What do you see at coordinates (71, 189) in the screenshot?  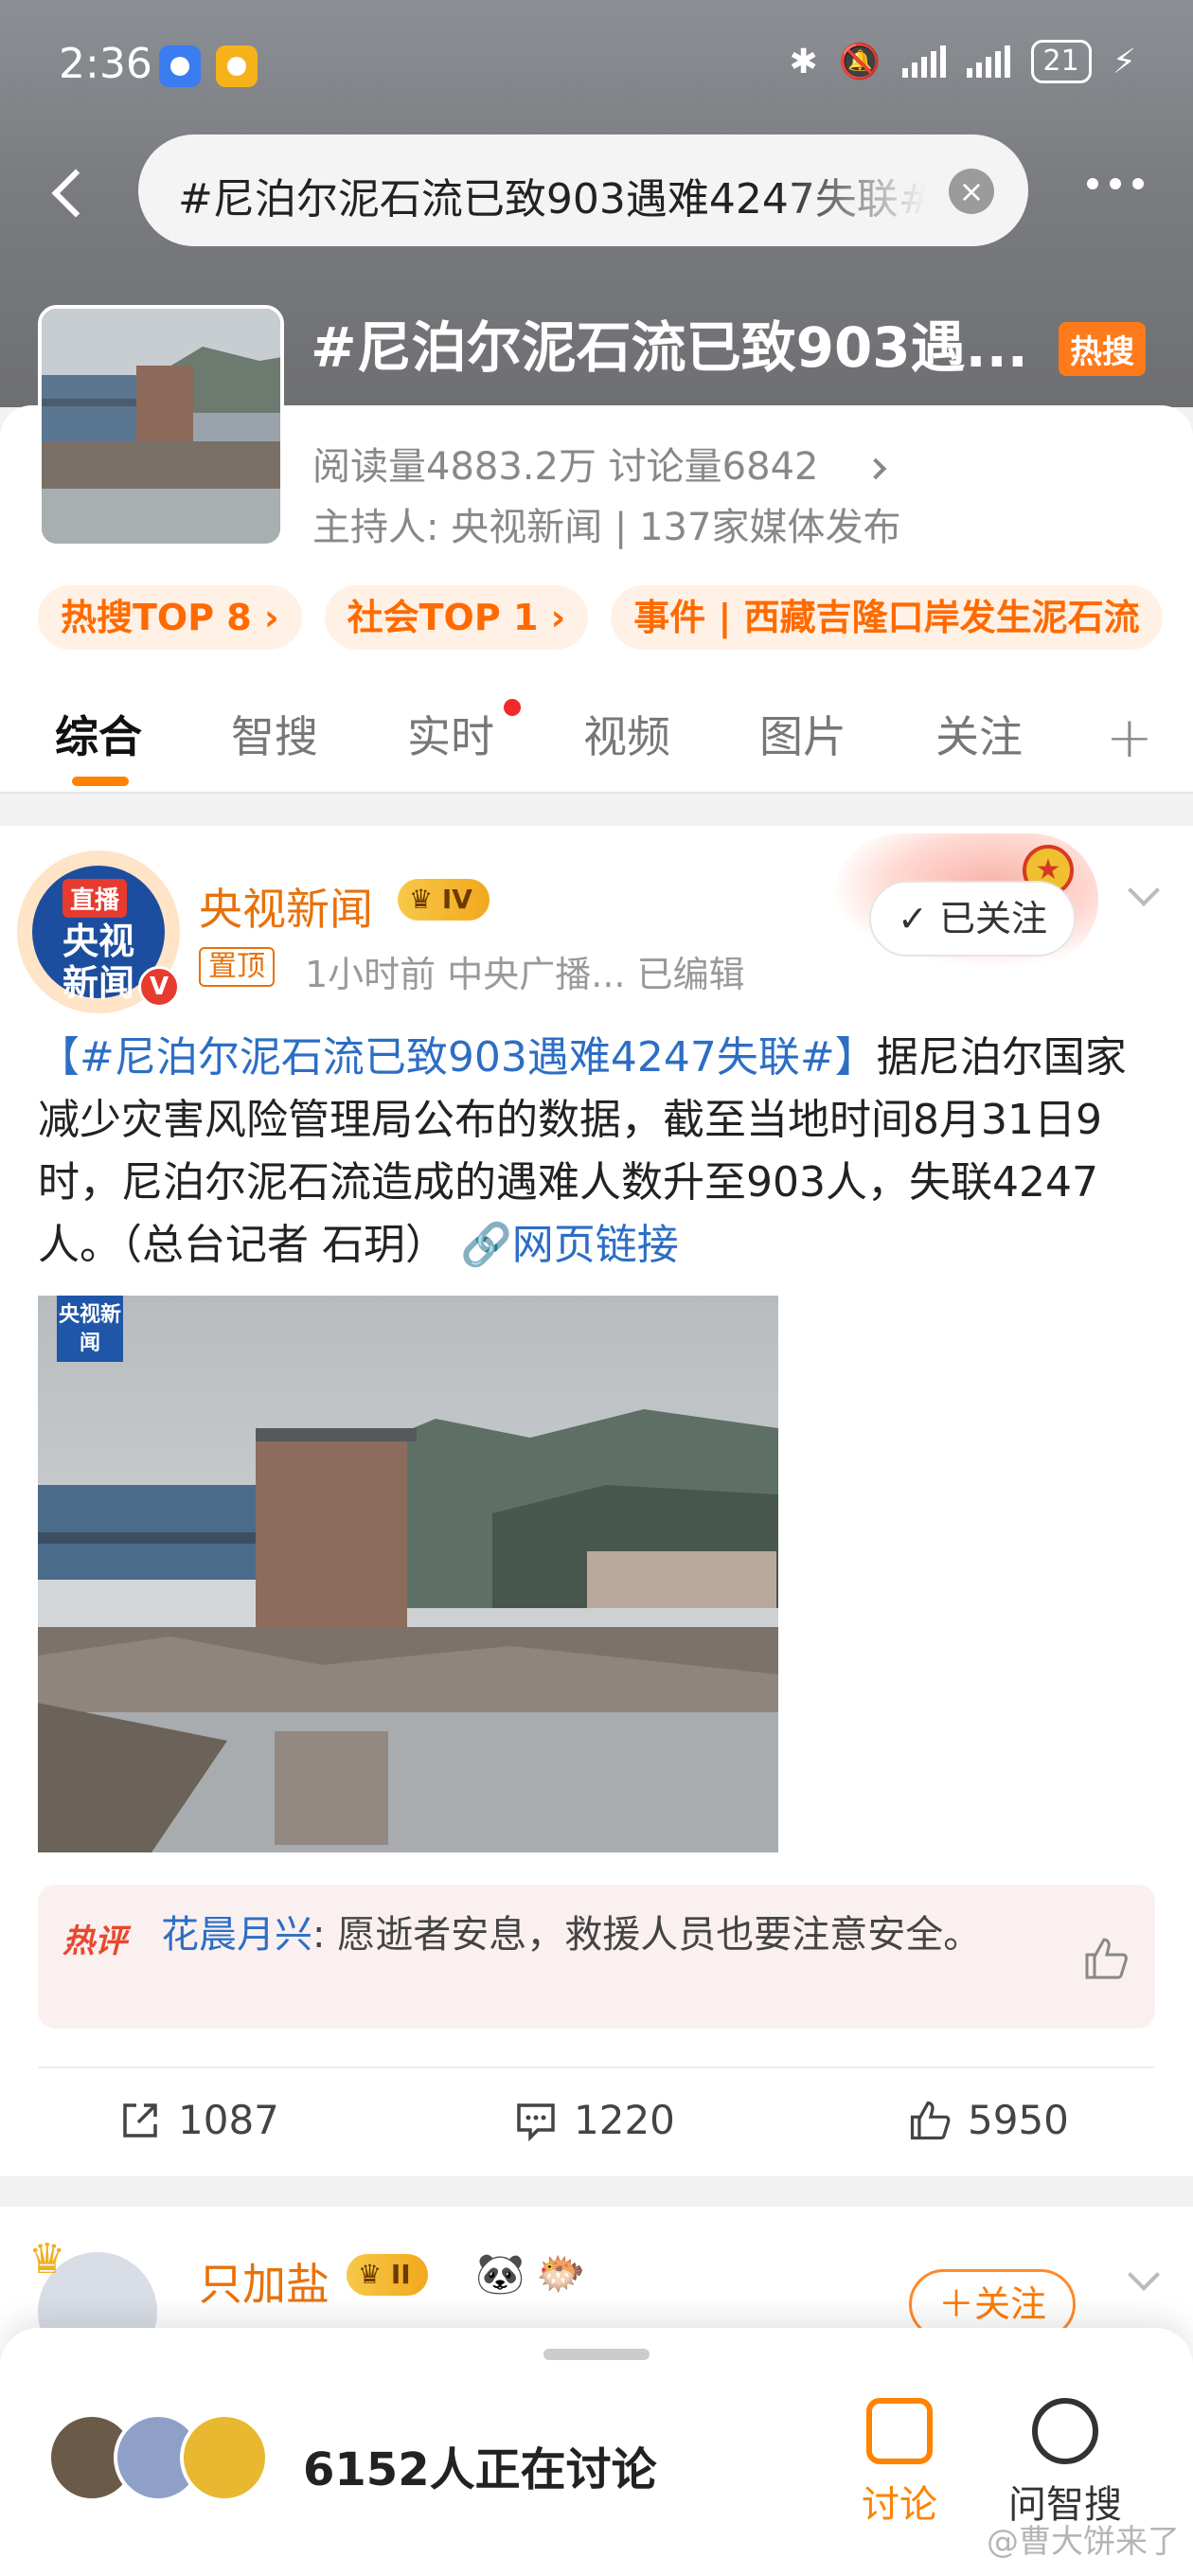 I see `back-icon` at bounding box center [71, 189].